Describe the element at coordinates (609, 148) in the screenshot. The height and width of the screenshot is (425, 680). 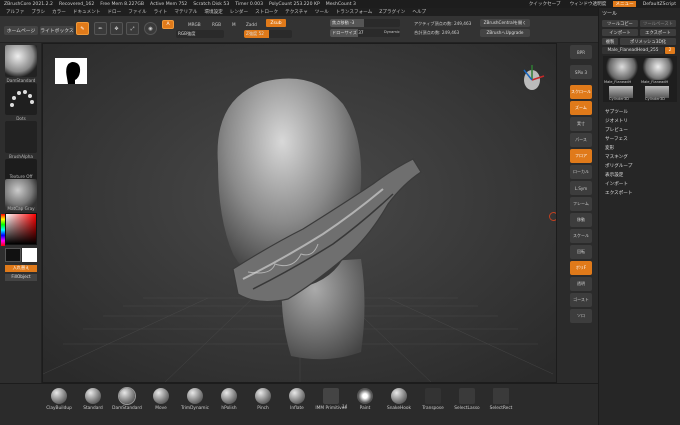
I see `menu-deformation: 変形` at that location.